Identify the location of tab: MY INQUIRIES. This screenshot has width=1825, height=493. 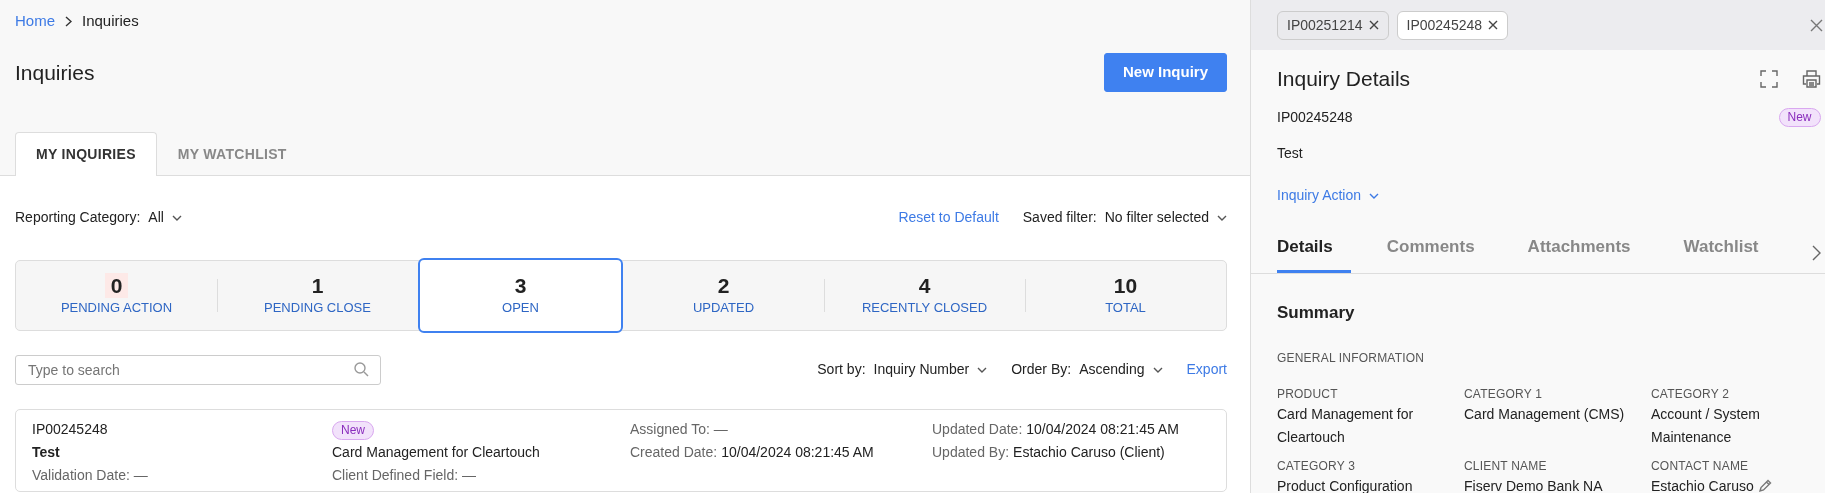
(86, 153).